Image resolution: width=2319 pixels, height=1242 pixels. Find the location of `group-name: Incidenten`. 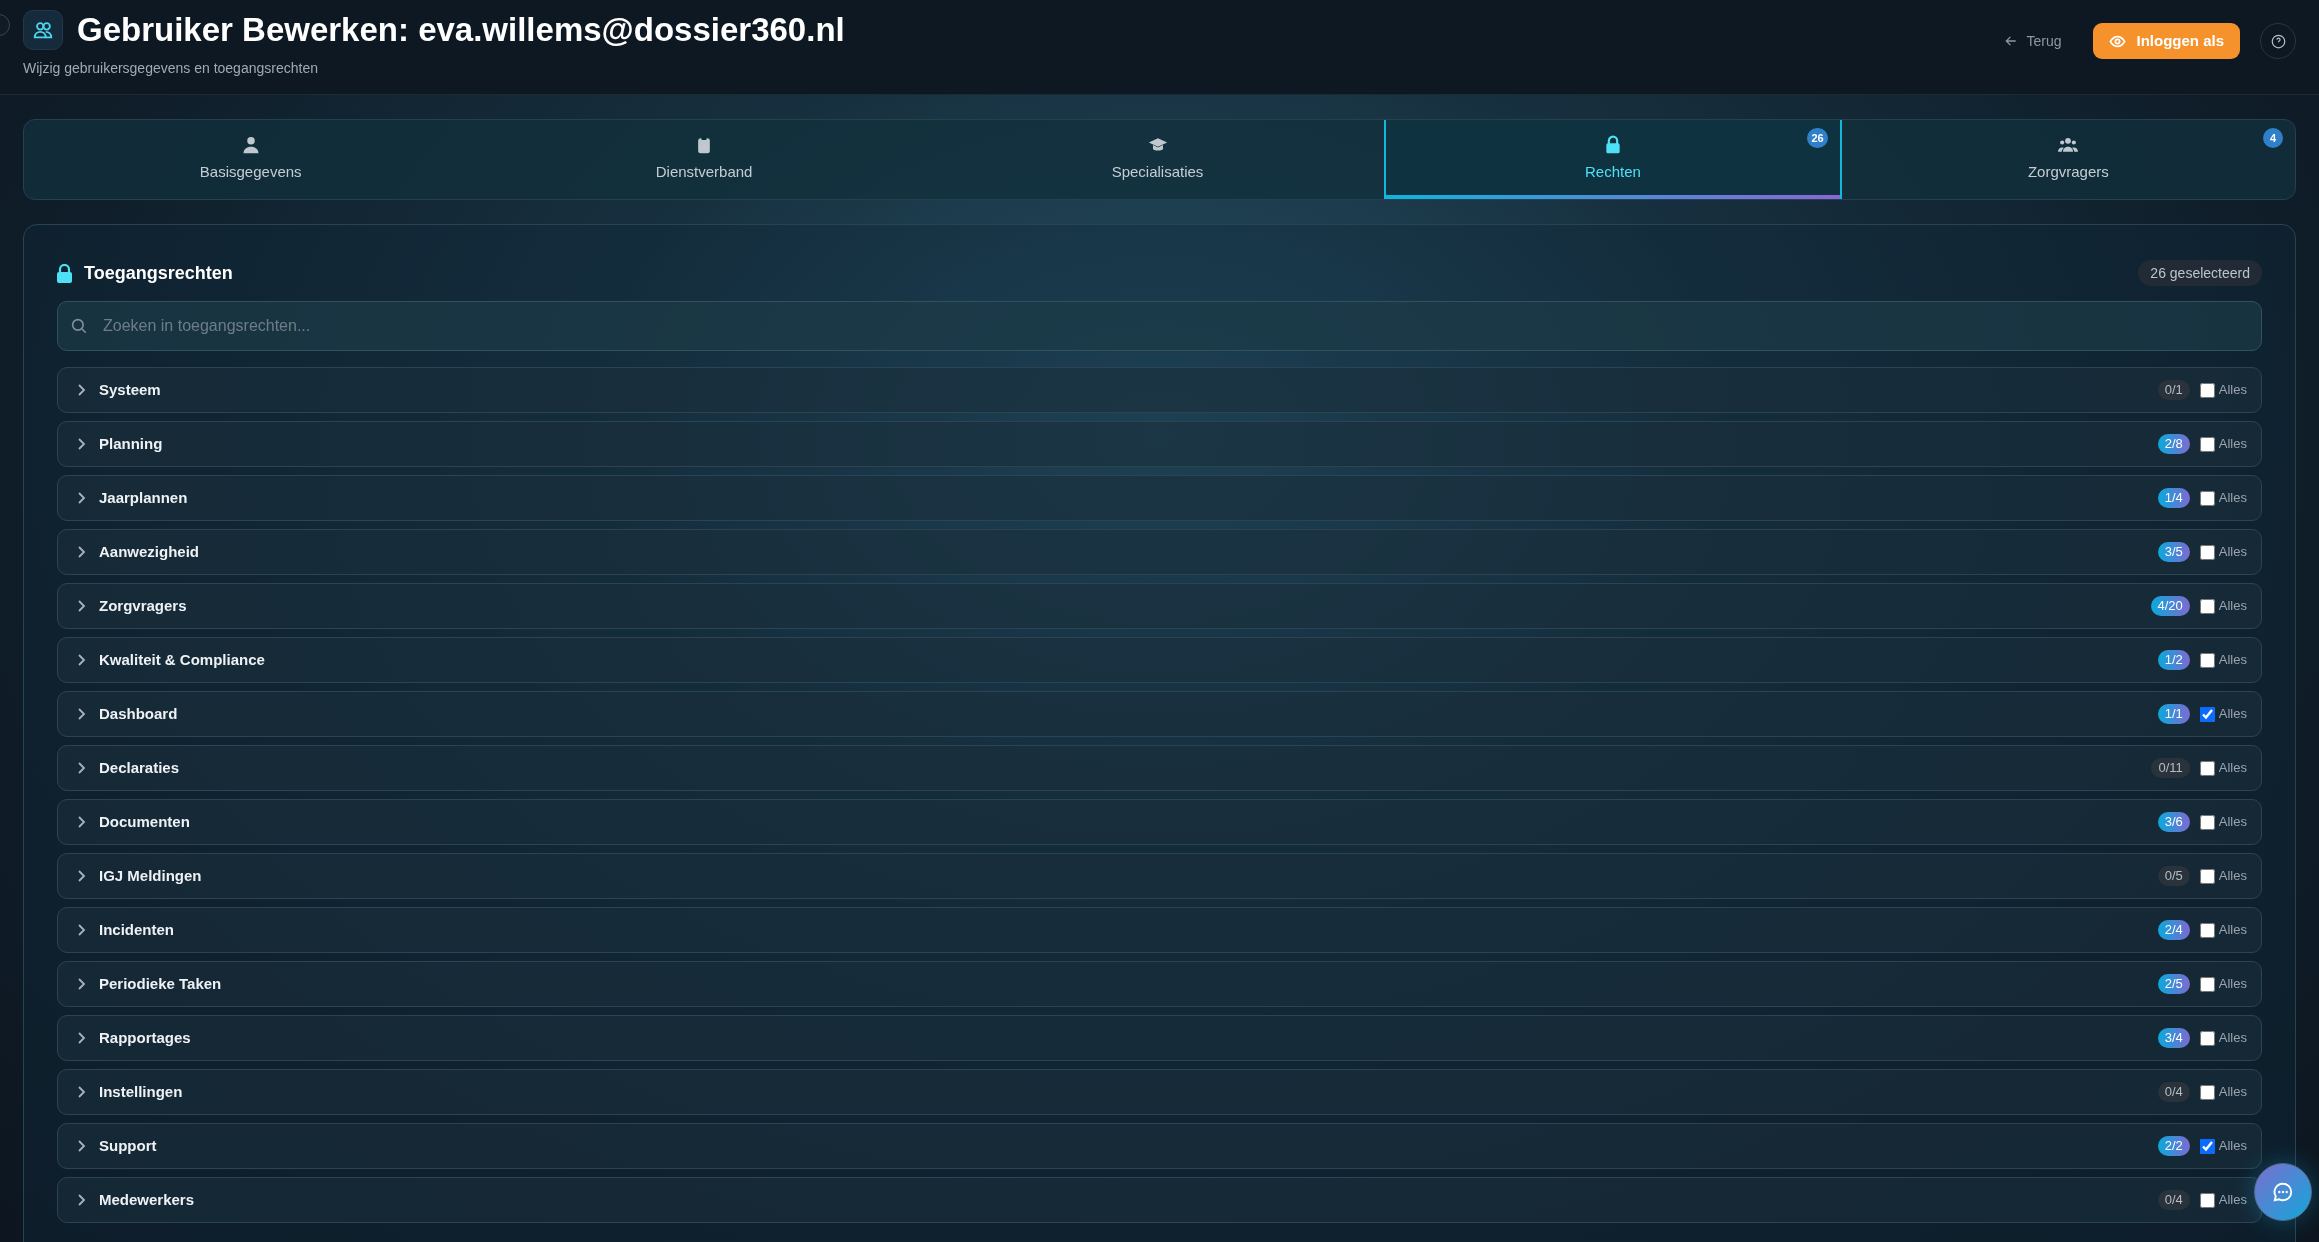

group-name: Incidenten is located at coordinates (136, 929).